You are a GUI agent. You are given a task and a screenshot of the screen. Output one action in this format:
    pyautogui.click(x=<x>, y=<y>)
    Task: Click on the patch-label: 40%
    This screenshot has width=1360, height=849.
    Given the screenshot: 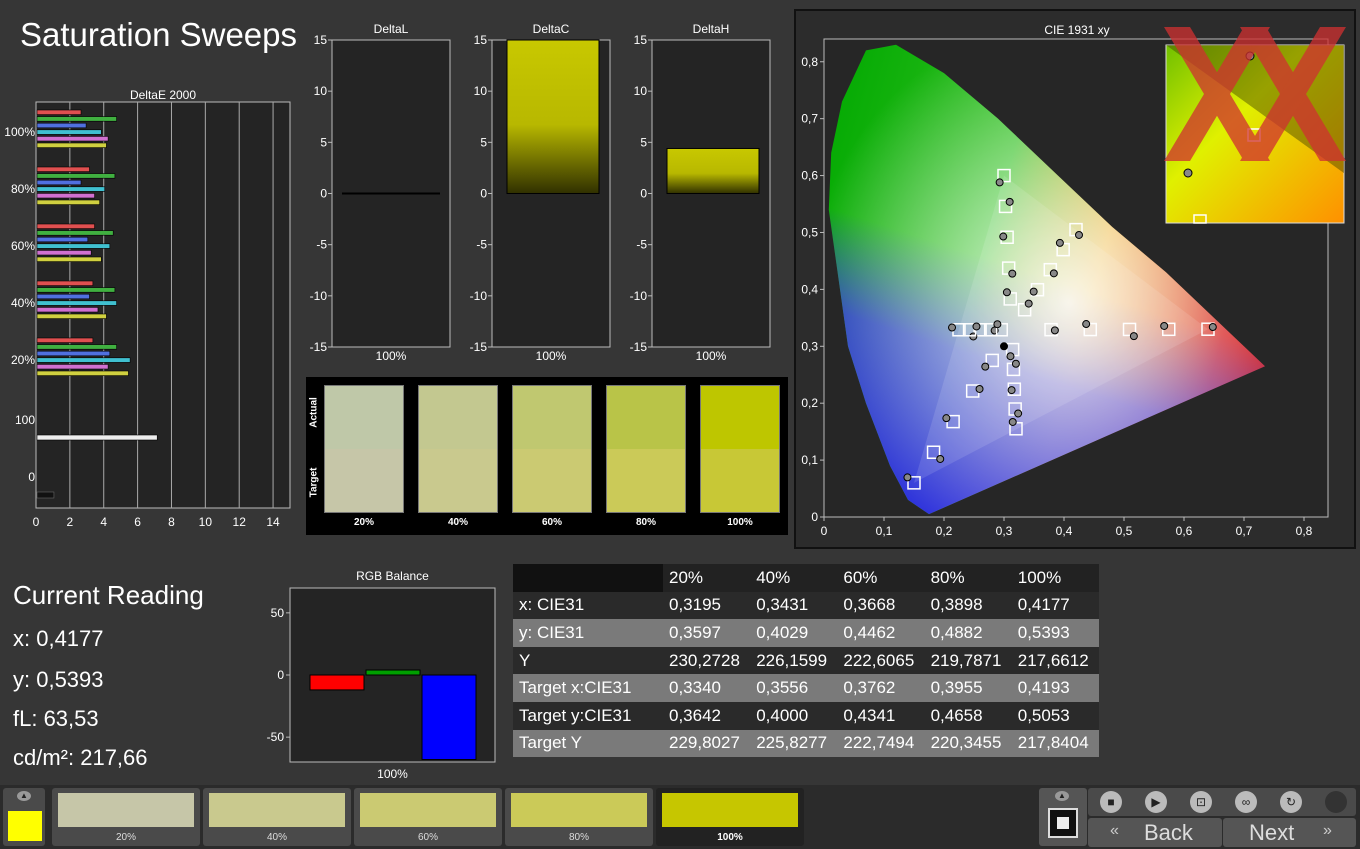 What is the action you would take?
    pyautogui.click(x=457, y=522)
    